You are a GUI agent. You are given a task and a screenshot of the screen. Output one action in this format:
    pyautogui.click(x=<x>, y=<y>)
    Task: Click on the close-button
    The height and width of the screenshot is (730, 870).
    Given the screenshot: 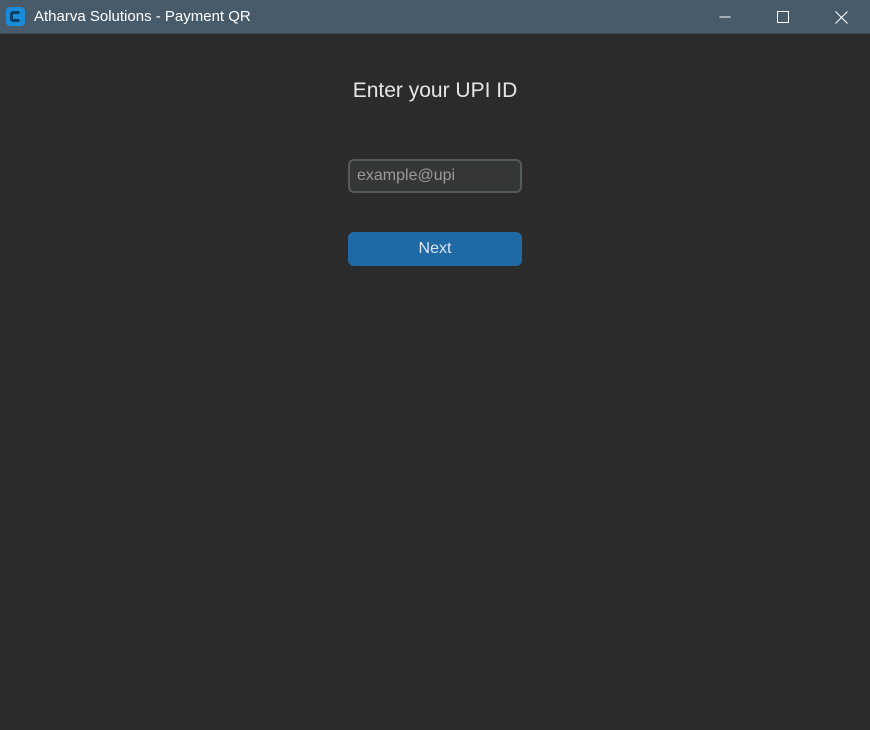 What is the action you would take?
    pyautogui.click(x=841, y=17)
    